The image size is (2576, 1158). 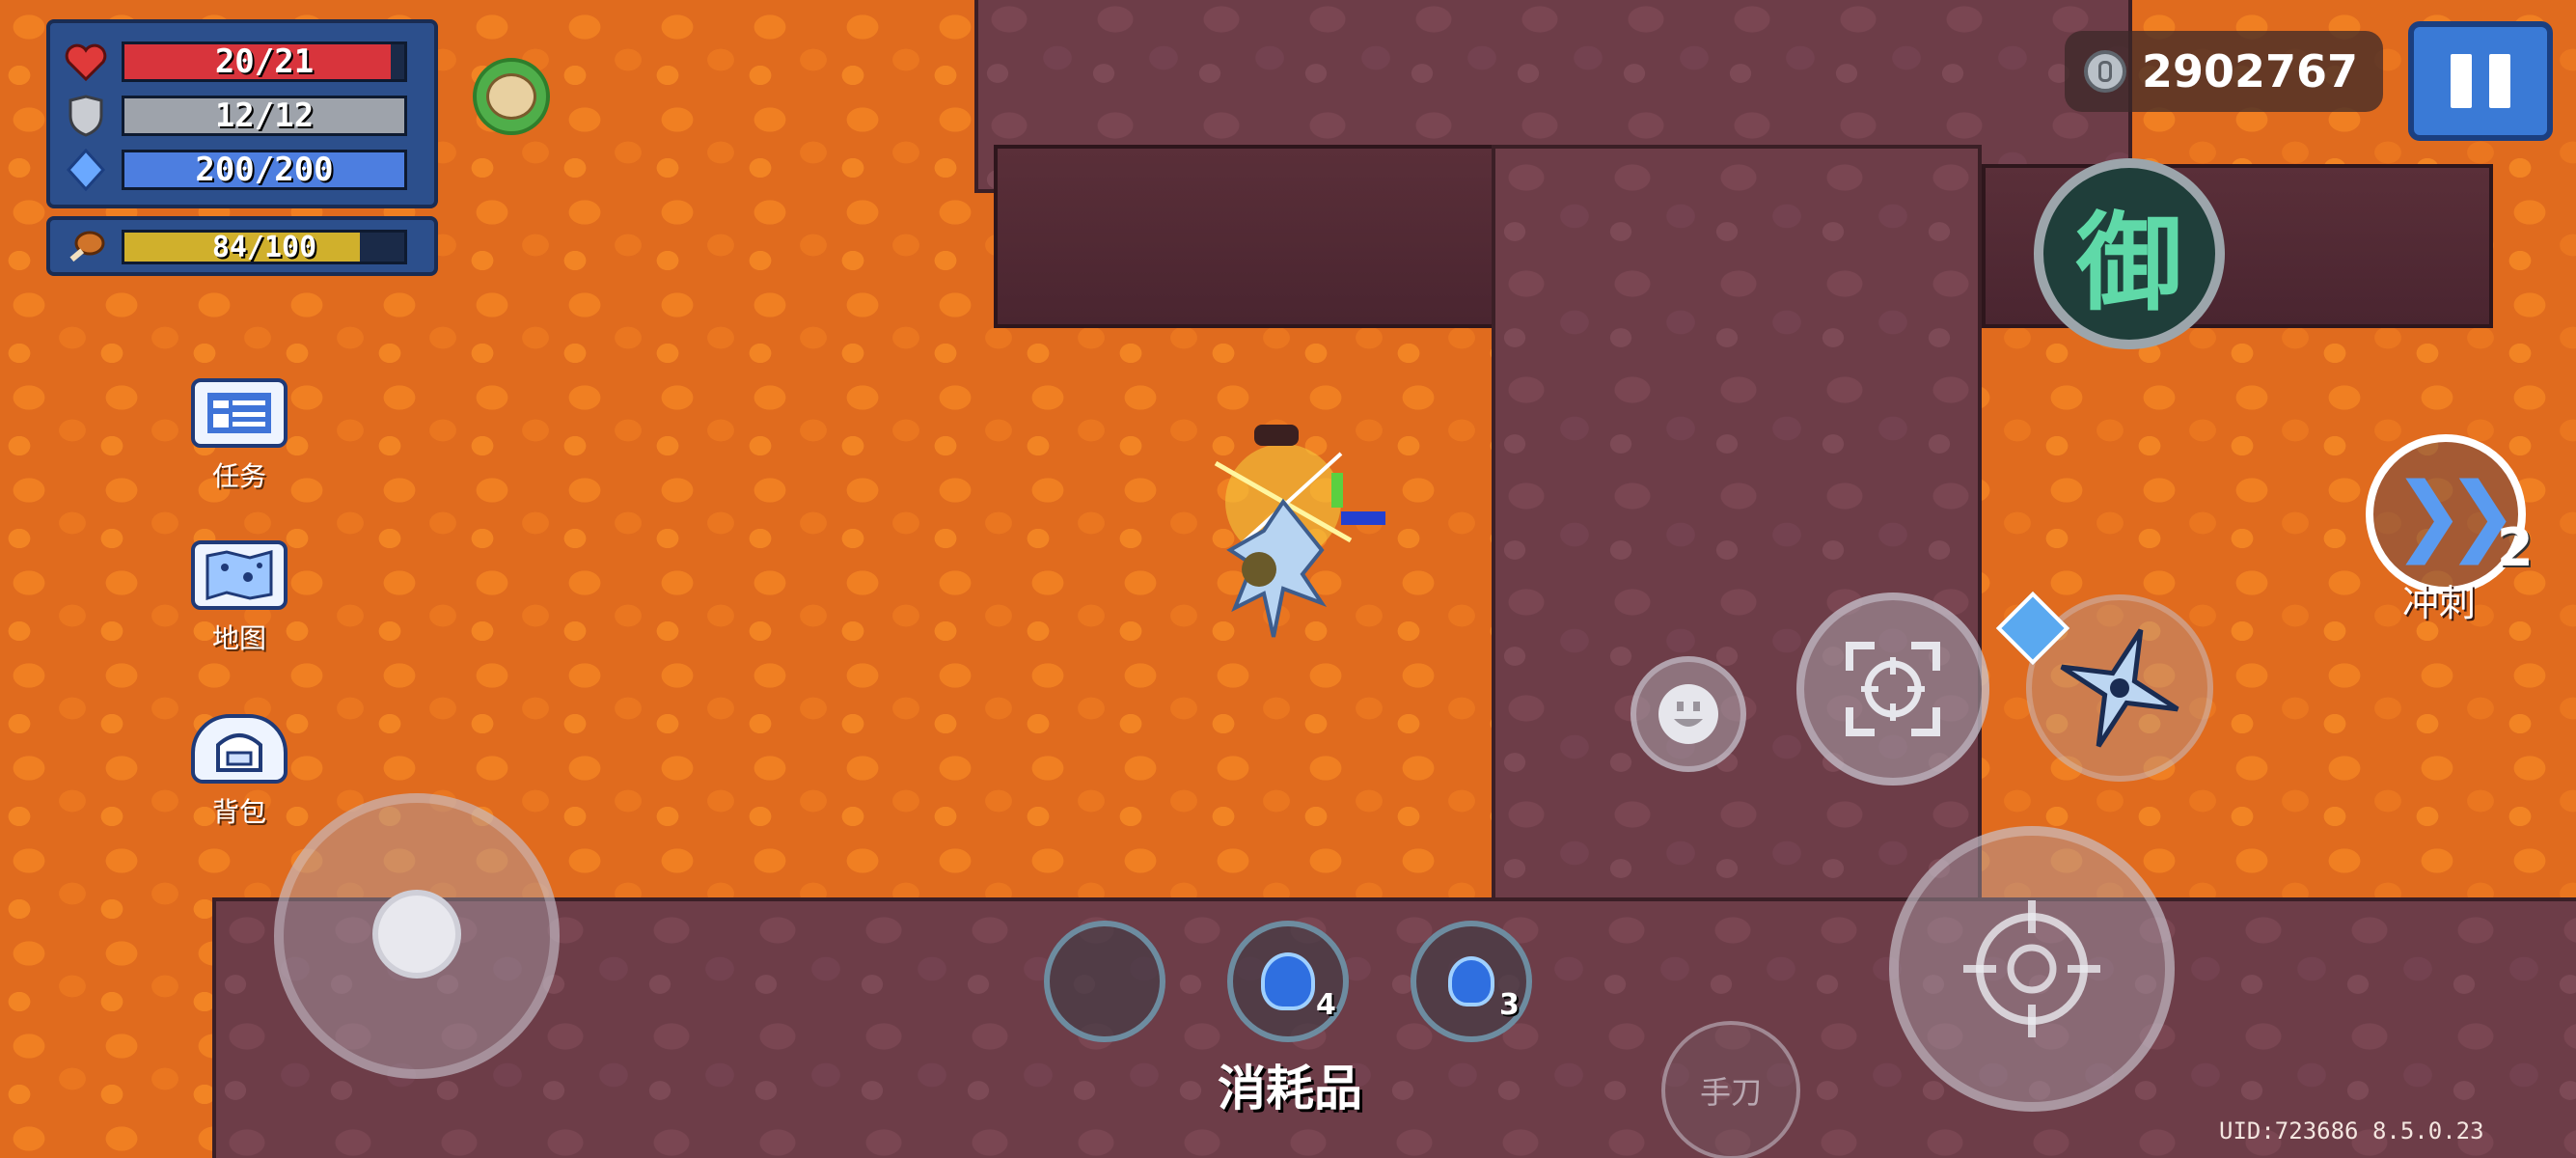 I want to click on smiley-icon, so click(x=1688, y=714).